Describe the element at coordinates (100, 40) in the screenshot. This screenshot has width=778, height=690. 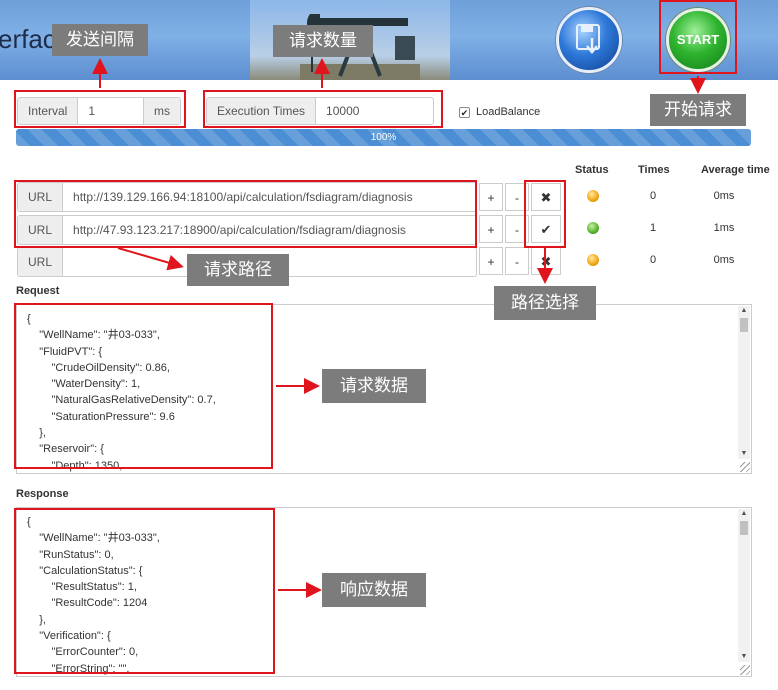
I see `annotation-send-interval: 发送间隔` at that location.